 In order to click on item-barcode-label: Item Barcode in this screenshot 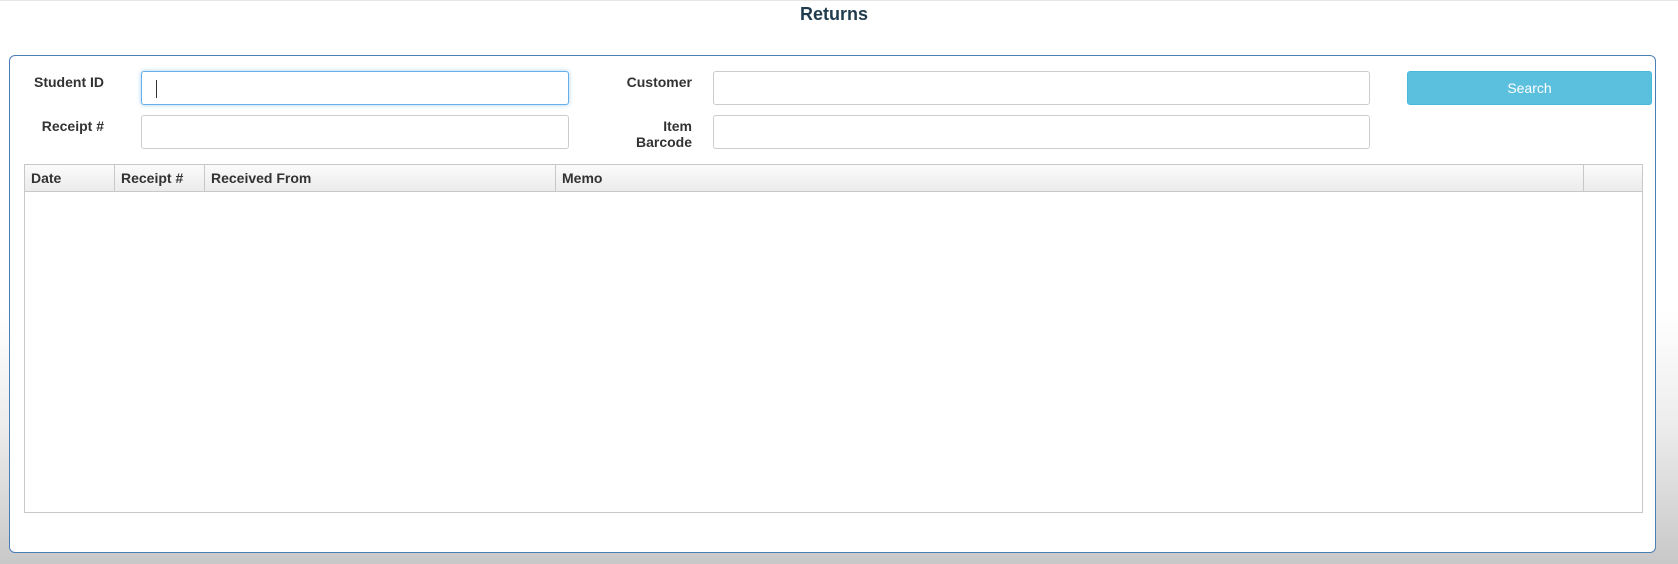, I will do `click(646, 134)`.